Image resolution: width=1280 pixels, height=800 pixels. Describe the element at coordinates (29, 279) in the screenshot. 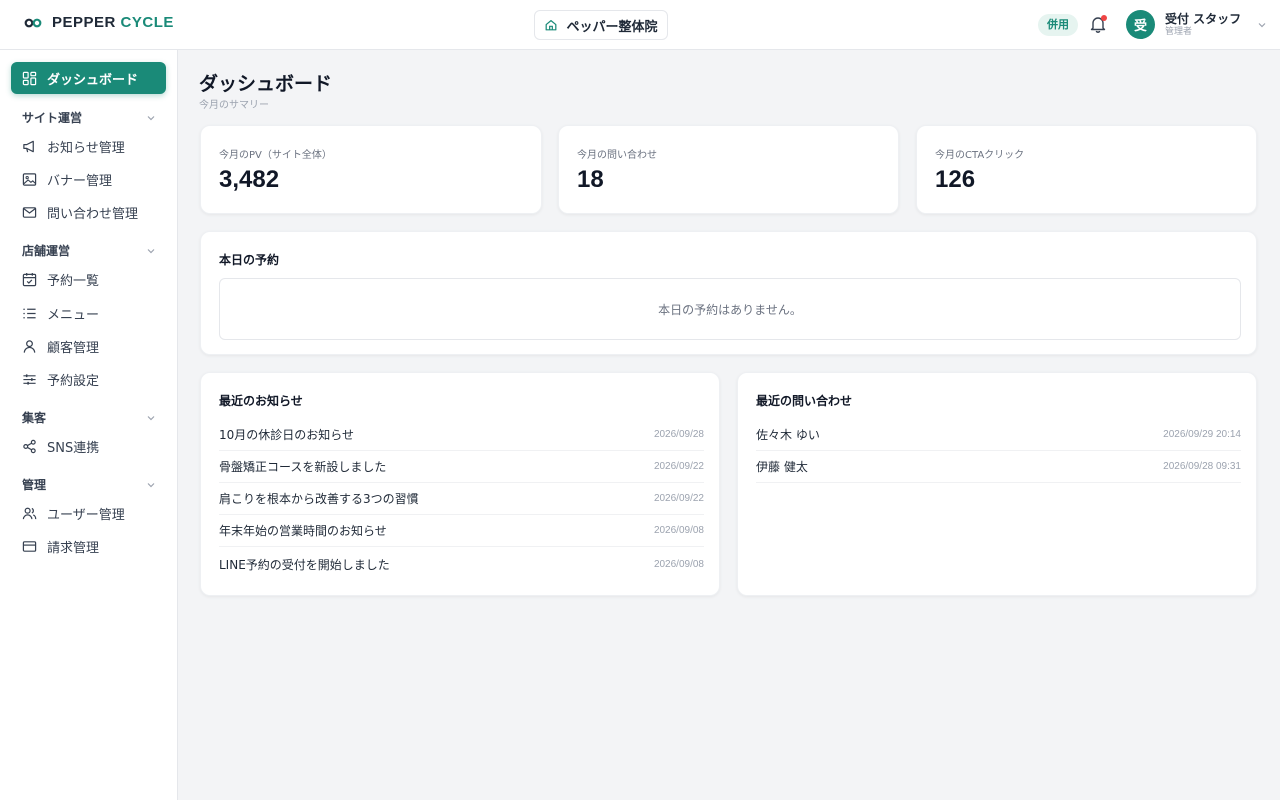

I see `calendar-check-icon` at that location.